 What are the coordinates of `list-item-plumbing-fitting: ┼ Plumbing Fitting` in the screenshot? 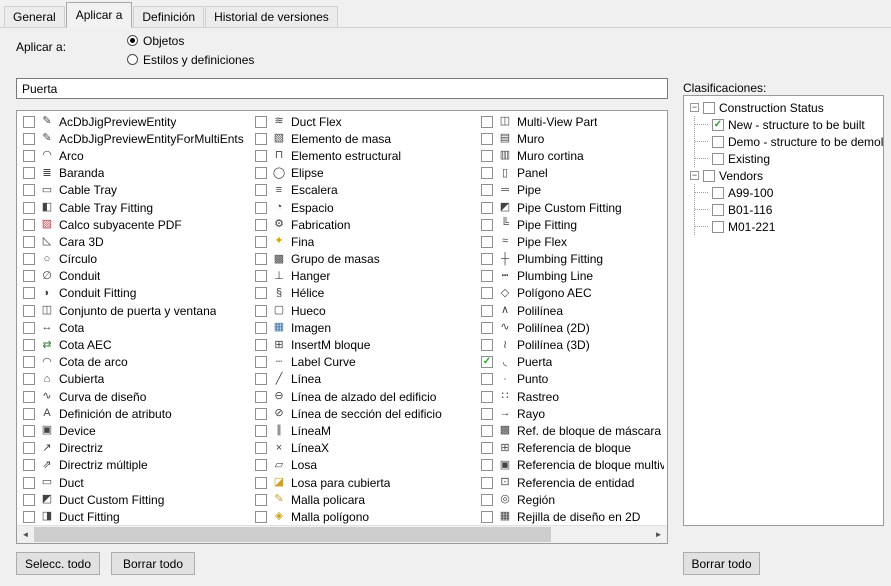 It's located at (571, 259).